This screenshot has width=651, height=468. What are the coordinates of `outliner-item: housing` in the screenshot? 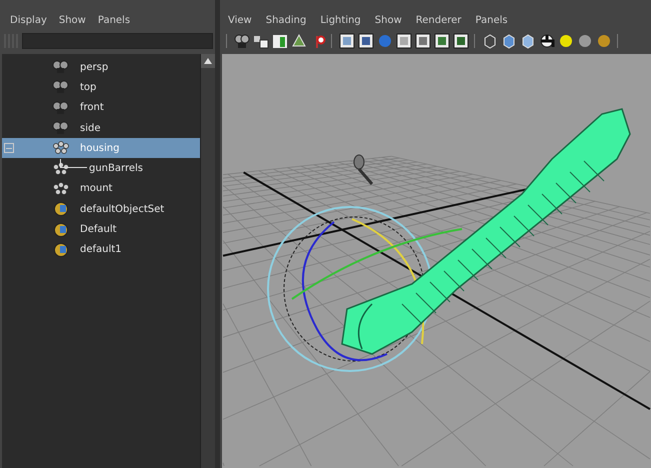 It's located at (101, 148).